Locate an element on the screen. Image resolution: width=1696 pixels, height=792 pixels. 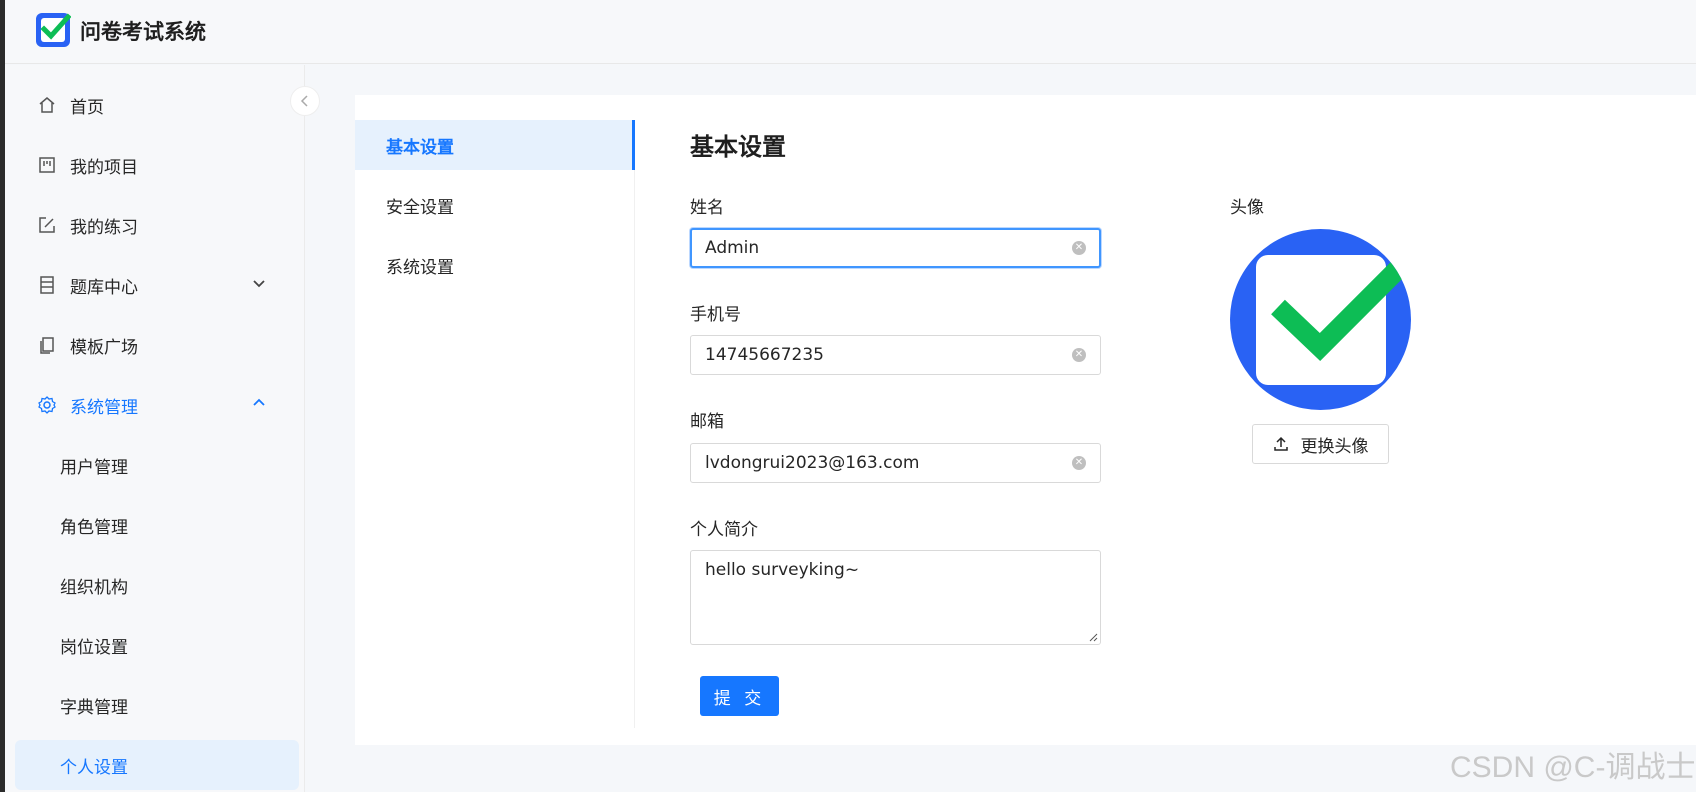
phone-input-value: 14745667235 is located at coordinates (764, 355).